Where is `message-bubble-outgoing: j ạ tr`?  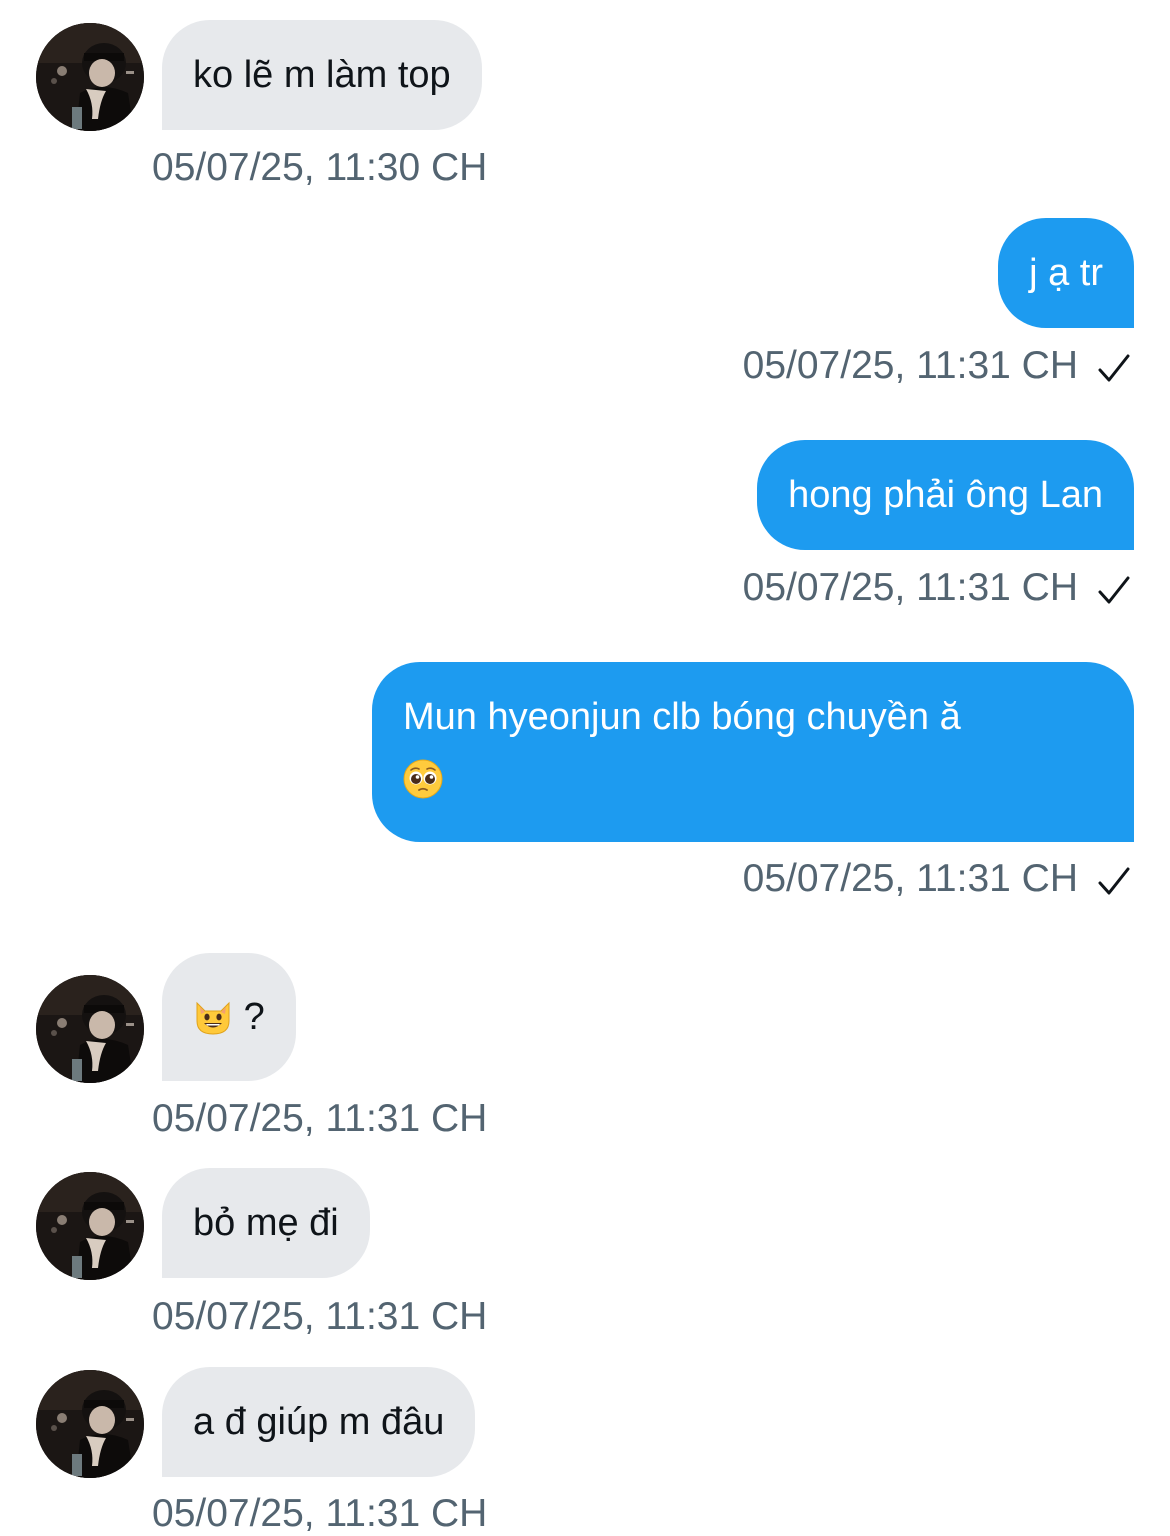 message-bubble-outgoing: j ạ tr is located at coordinates (1066, 273).